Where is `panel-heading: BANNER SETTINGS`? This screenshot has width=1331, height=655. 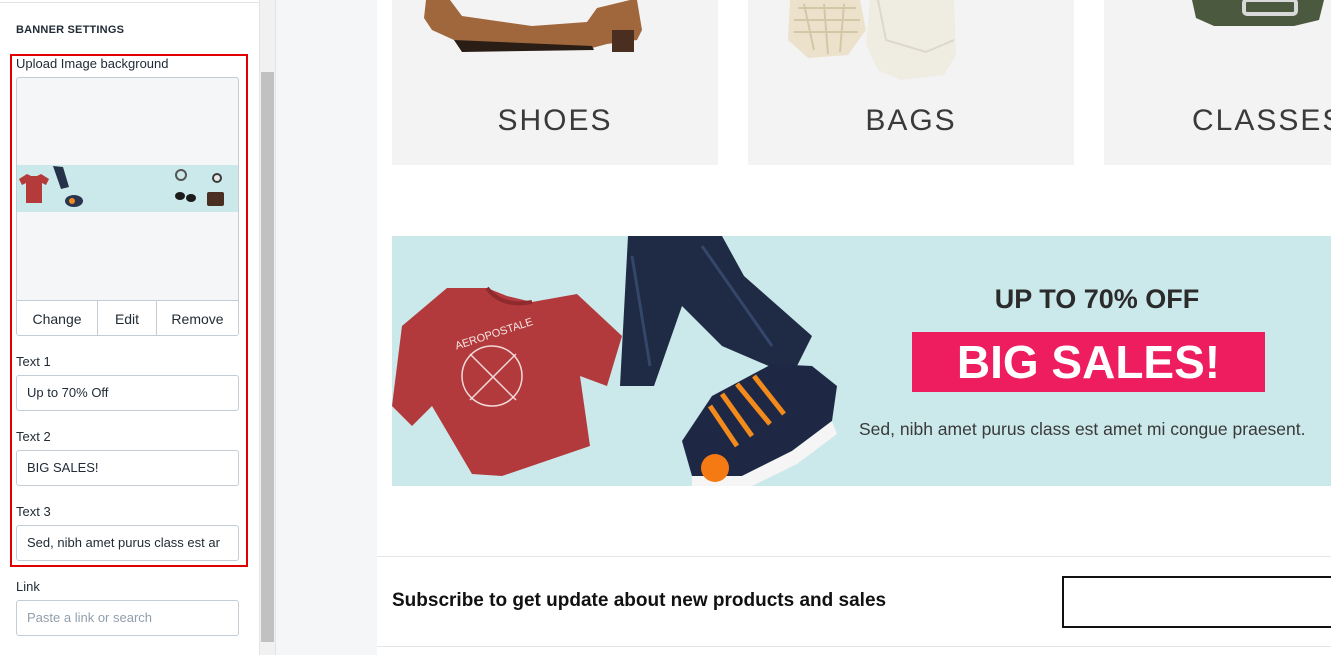 panel-heading: BANNER SETTINGS is located at coordinates (70, 30).